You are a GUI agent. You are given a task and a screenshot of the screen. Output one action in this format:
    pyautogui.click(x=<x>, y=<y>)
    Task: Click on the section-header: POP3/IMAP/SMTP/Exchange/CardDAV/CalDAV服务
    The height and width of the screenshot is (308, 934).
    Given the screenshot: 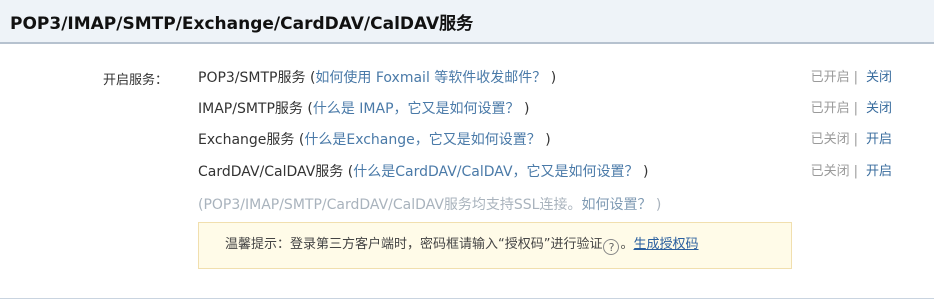 What is the action you would take?
    pyautogui.click(x=467, y=22)
    